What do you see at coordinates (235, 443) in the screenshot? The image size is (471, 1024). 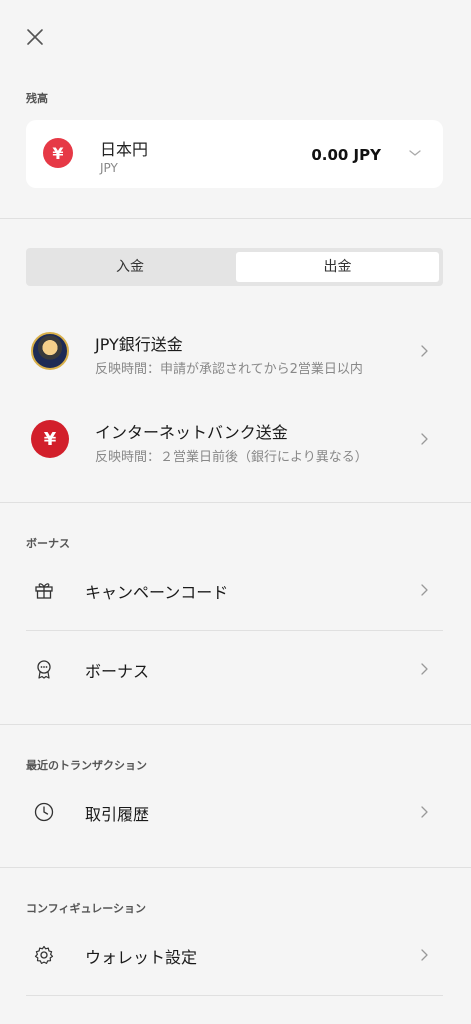 I see `method-internet-bank-transfer: ¥ インターネットバンク送金 反映時間：２営業日前後（銀行により異なる）` at bounding box center [235, 443].